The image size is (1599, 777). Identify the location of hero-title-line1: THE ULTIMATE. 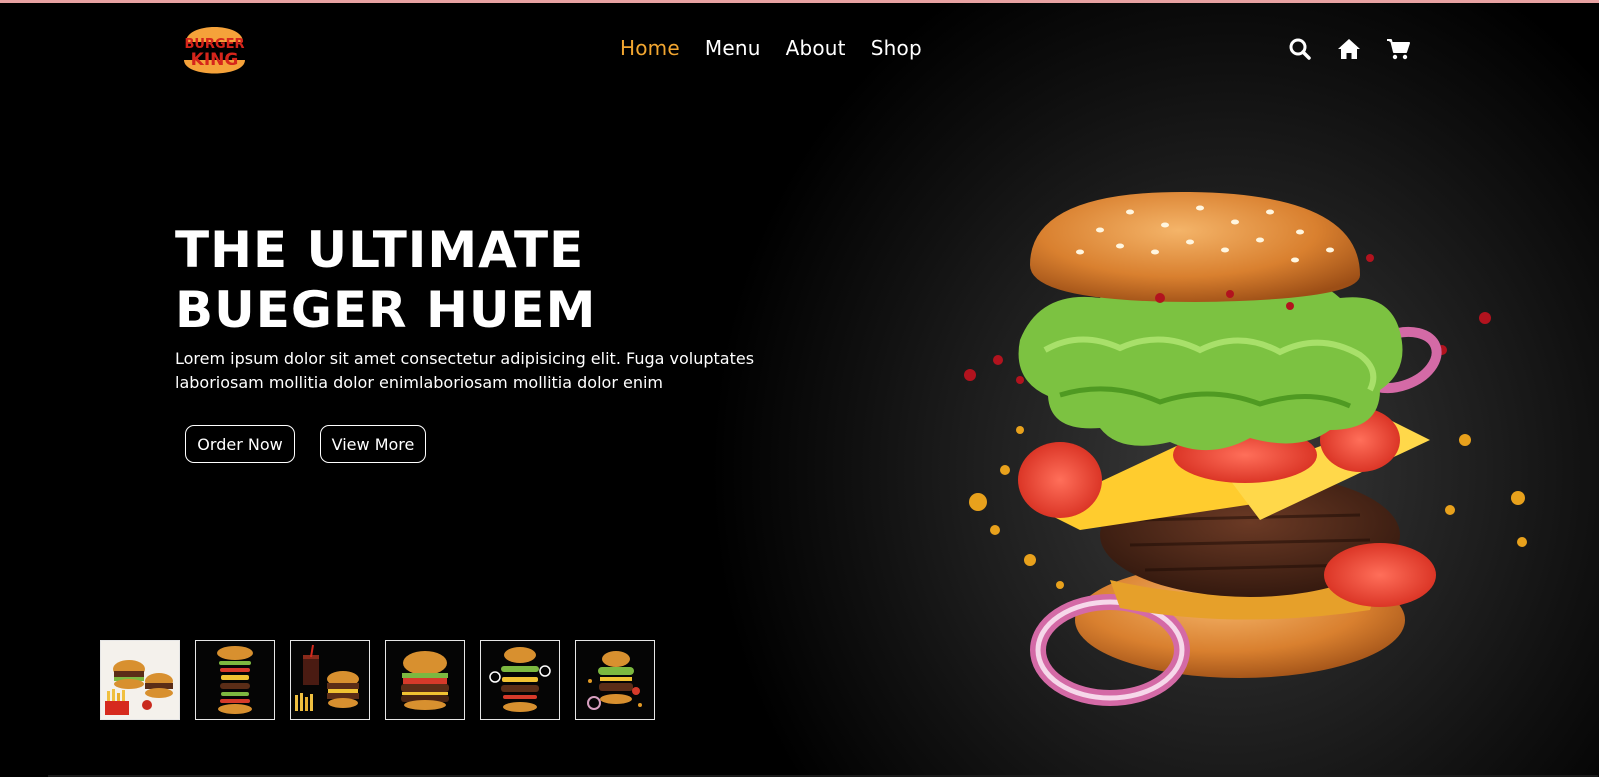
(380, 250).